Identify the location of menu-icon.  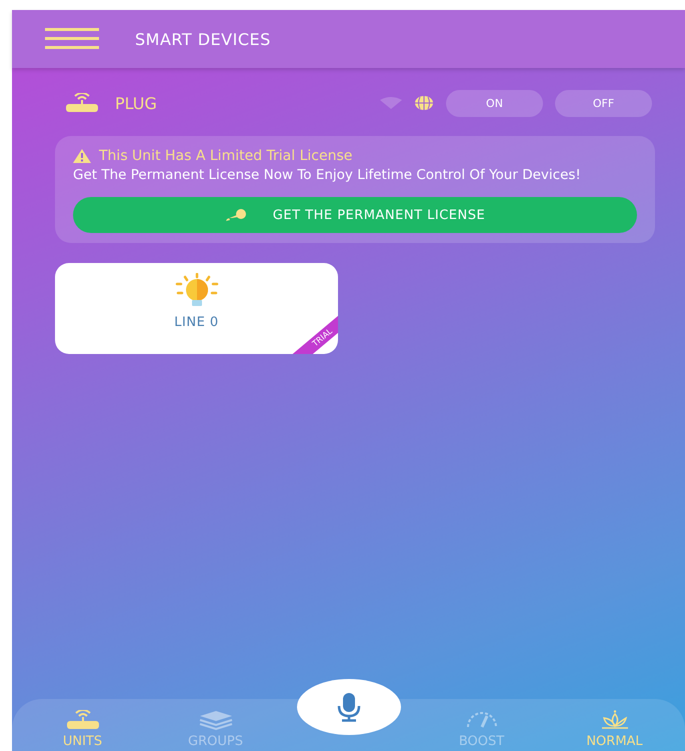
(72, 39).